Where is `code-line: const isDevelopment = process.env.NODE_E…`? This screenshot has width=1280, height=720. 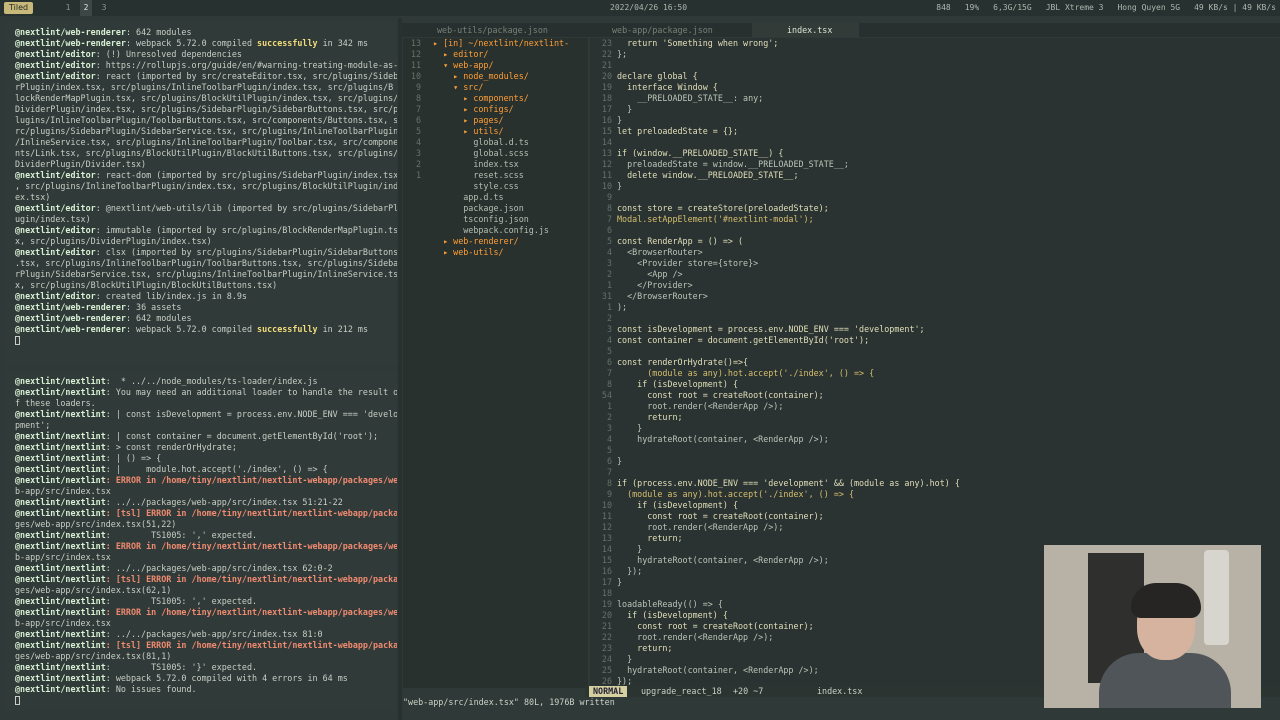 code-line: const isDevelopment = process.env.NODE_E… is located at coordinates (771, 329).